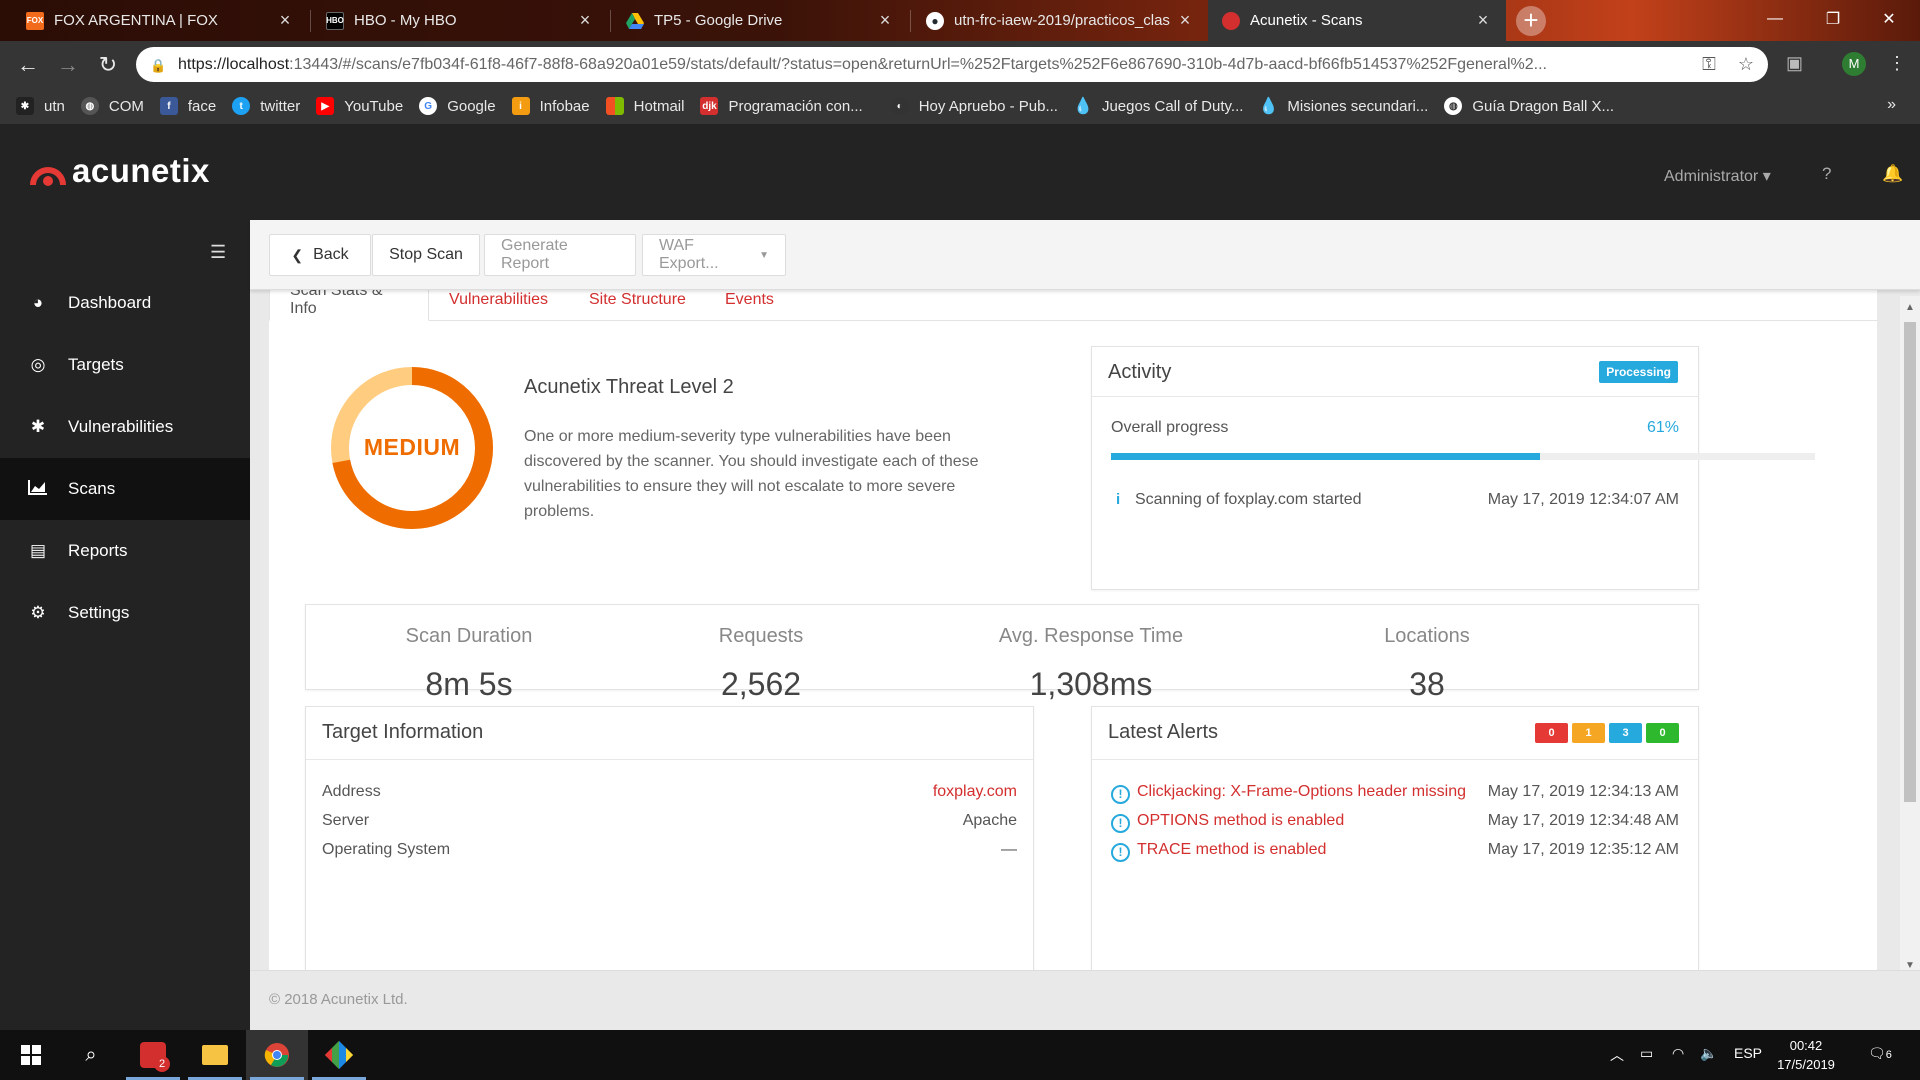 The height and width of the screenshot is (1080, 1920). What do you see at coordinates (960, 1055) in the screenshot?
I see `windows-taskbar: ⌕ 2 ︿ ▭ ◠ 🔈 ESP 00:42 17/5/2019 🗨6` at bounding box center [960, 1055].